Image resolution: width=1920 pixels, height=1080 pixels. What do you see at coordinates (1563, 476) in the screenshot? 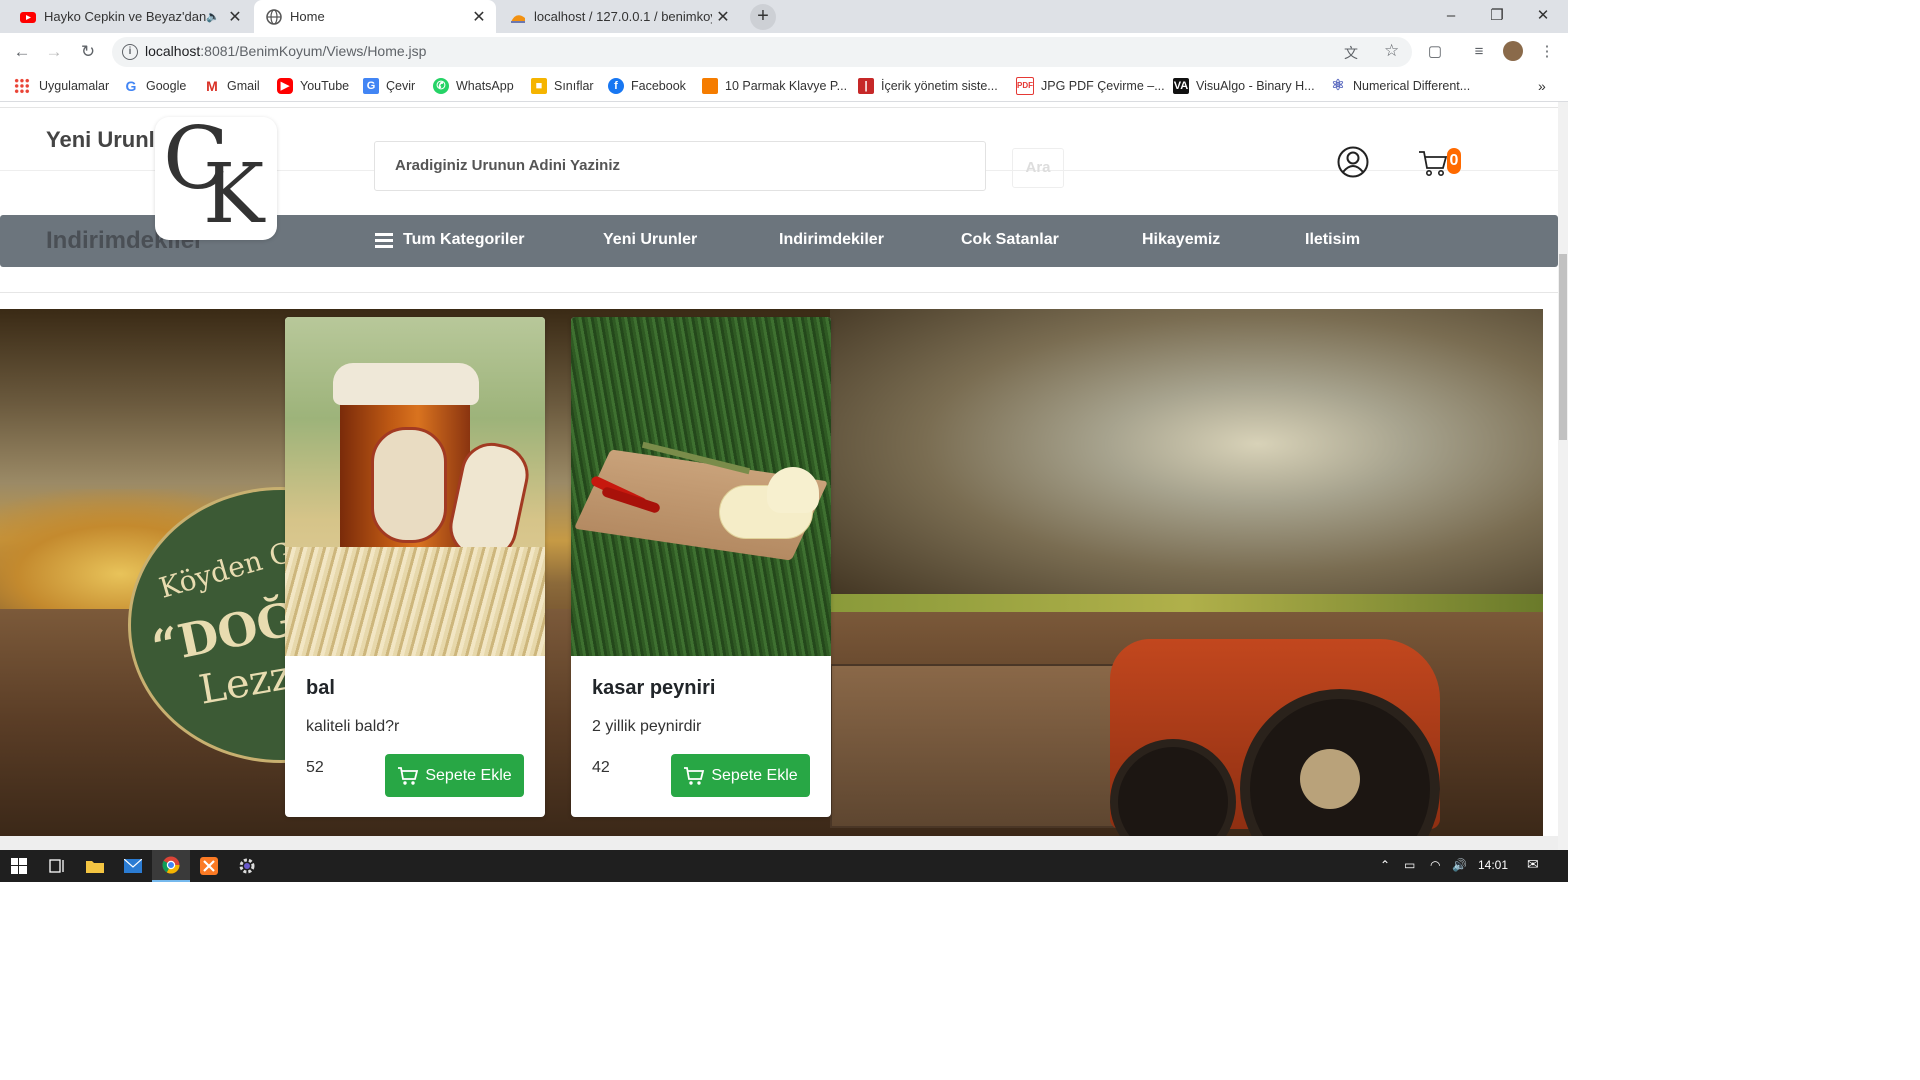
I see `page-scrollbar` at bounding box center [1563, 476].